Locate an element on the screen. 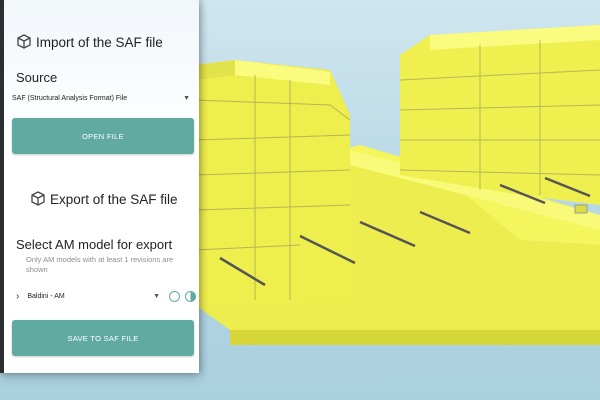  source-label: Source is located at coordinates (37, 77).